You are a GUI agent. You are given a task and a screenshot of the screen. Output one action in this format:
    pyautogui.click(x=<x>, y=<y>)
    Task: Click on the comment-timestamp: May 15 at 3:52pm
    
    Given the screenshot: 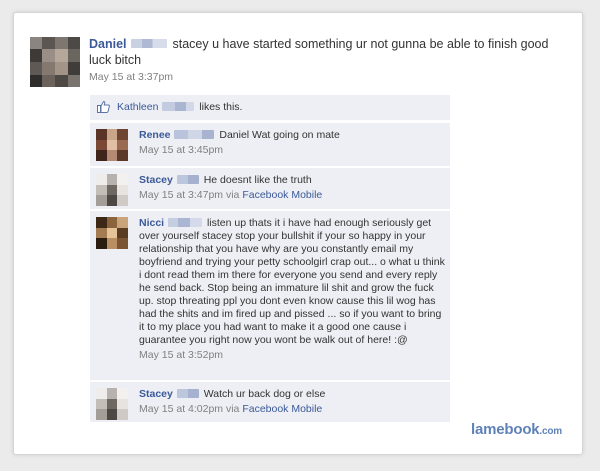 What is the action you would take?
    pyautogui.click(x=293, y=355)
    